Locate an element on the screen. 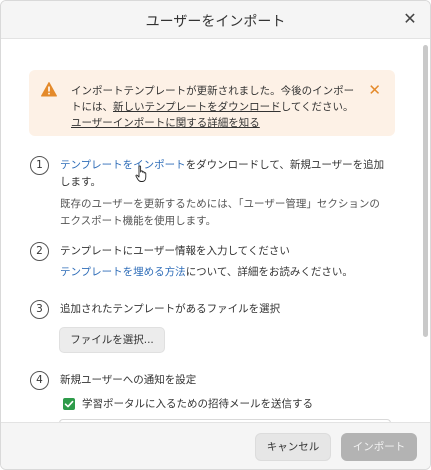  step-number: 4 is located at coordinates (39, 380).